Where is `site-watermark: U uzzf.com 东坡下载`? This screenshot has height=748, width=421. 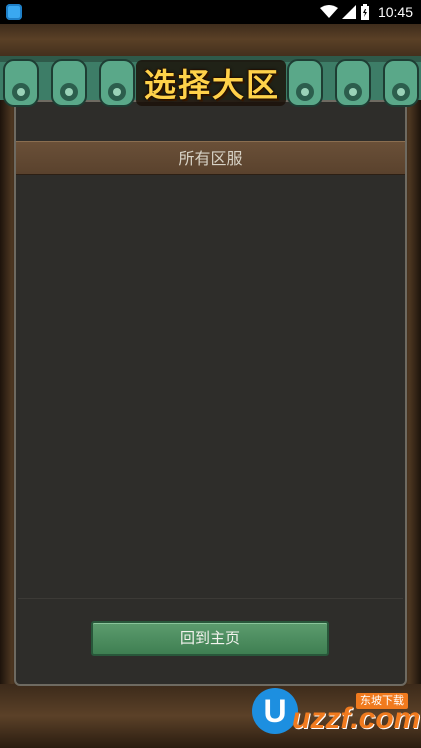
site-watermark: U uzzf.com 东坡下载 is located at coordinates (328, 714).